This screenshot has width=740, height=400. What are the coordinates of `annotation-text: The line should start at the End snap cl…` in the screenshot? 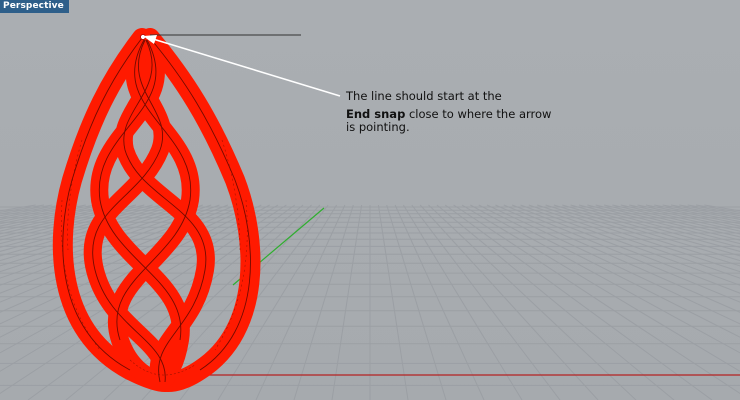 It's located at (461, 111).